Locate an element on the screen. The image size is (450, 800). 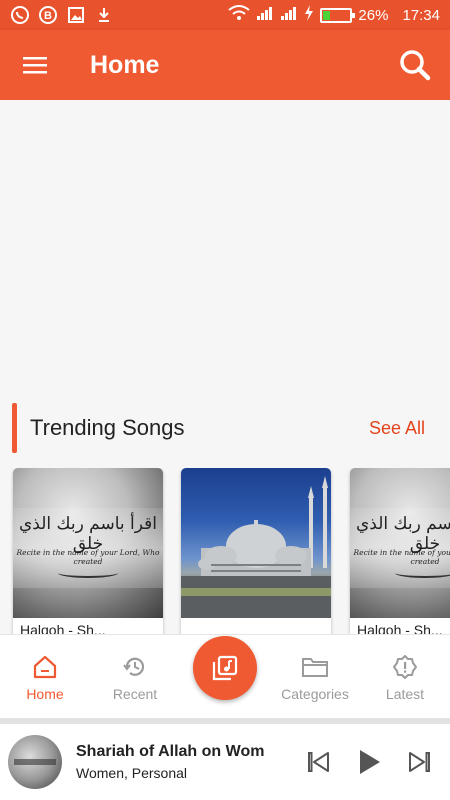
song-cover-image is located at coordinates (256, 543).